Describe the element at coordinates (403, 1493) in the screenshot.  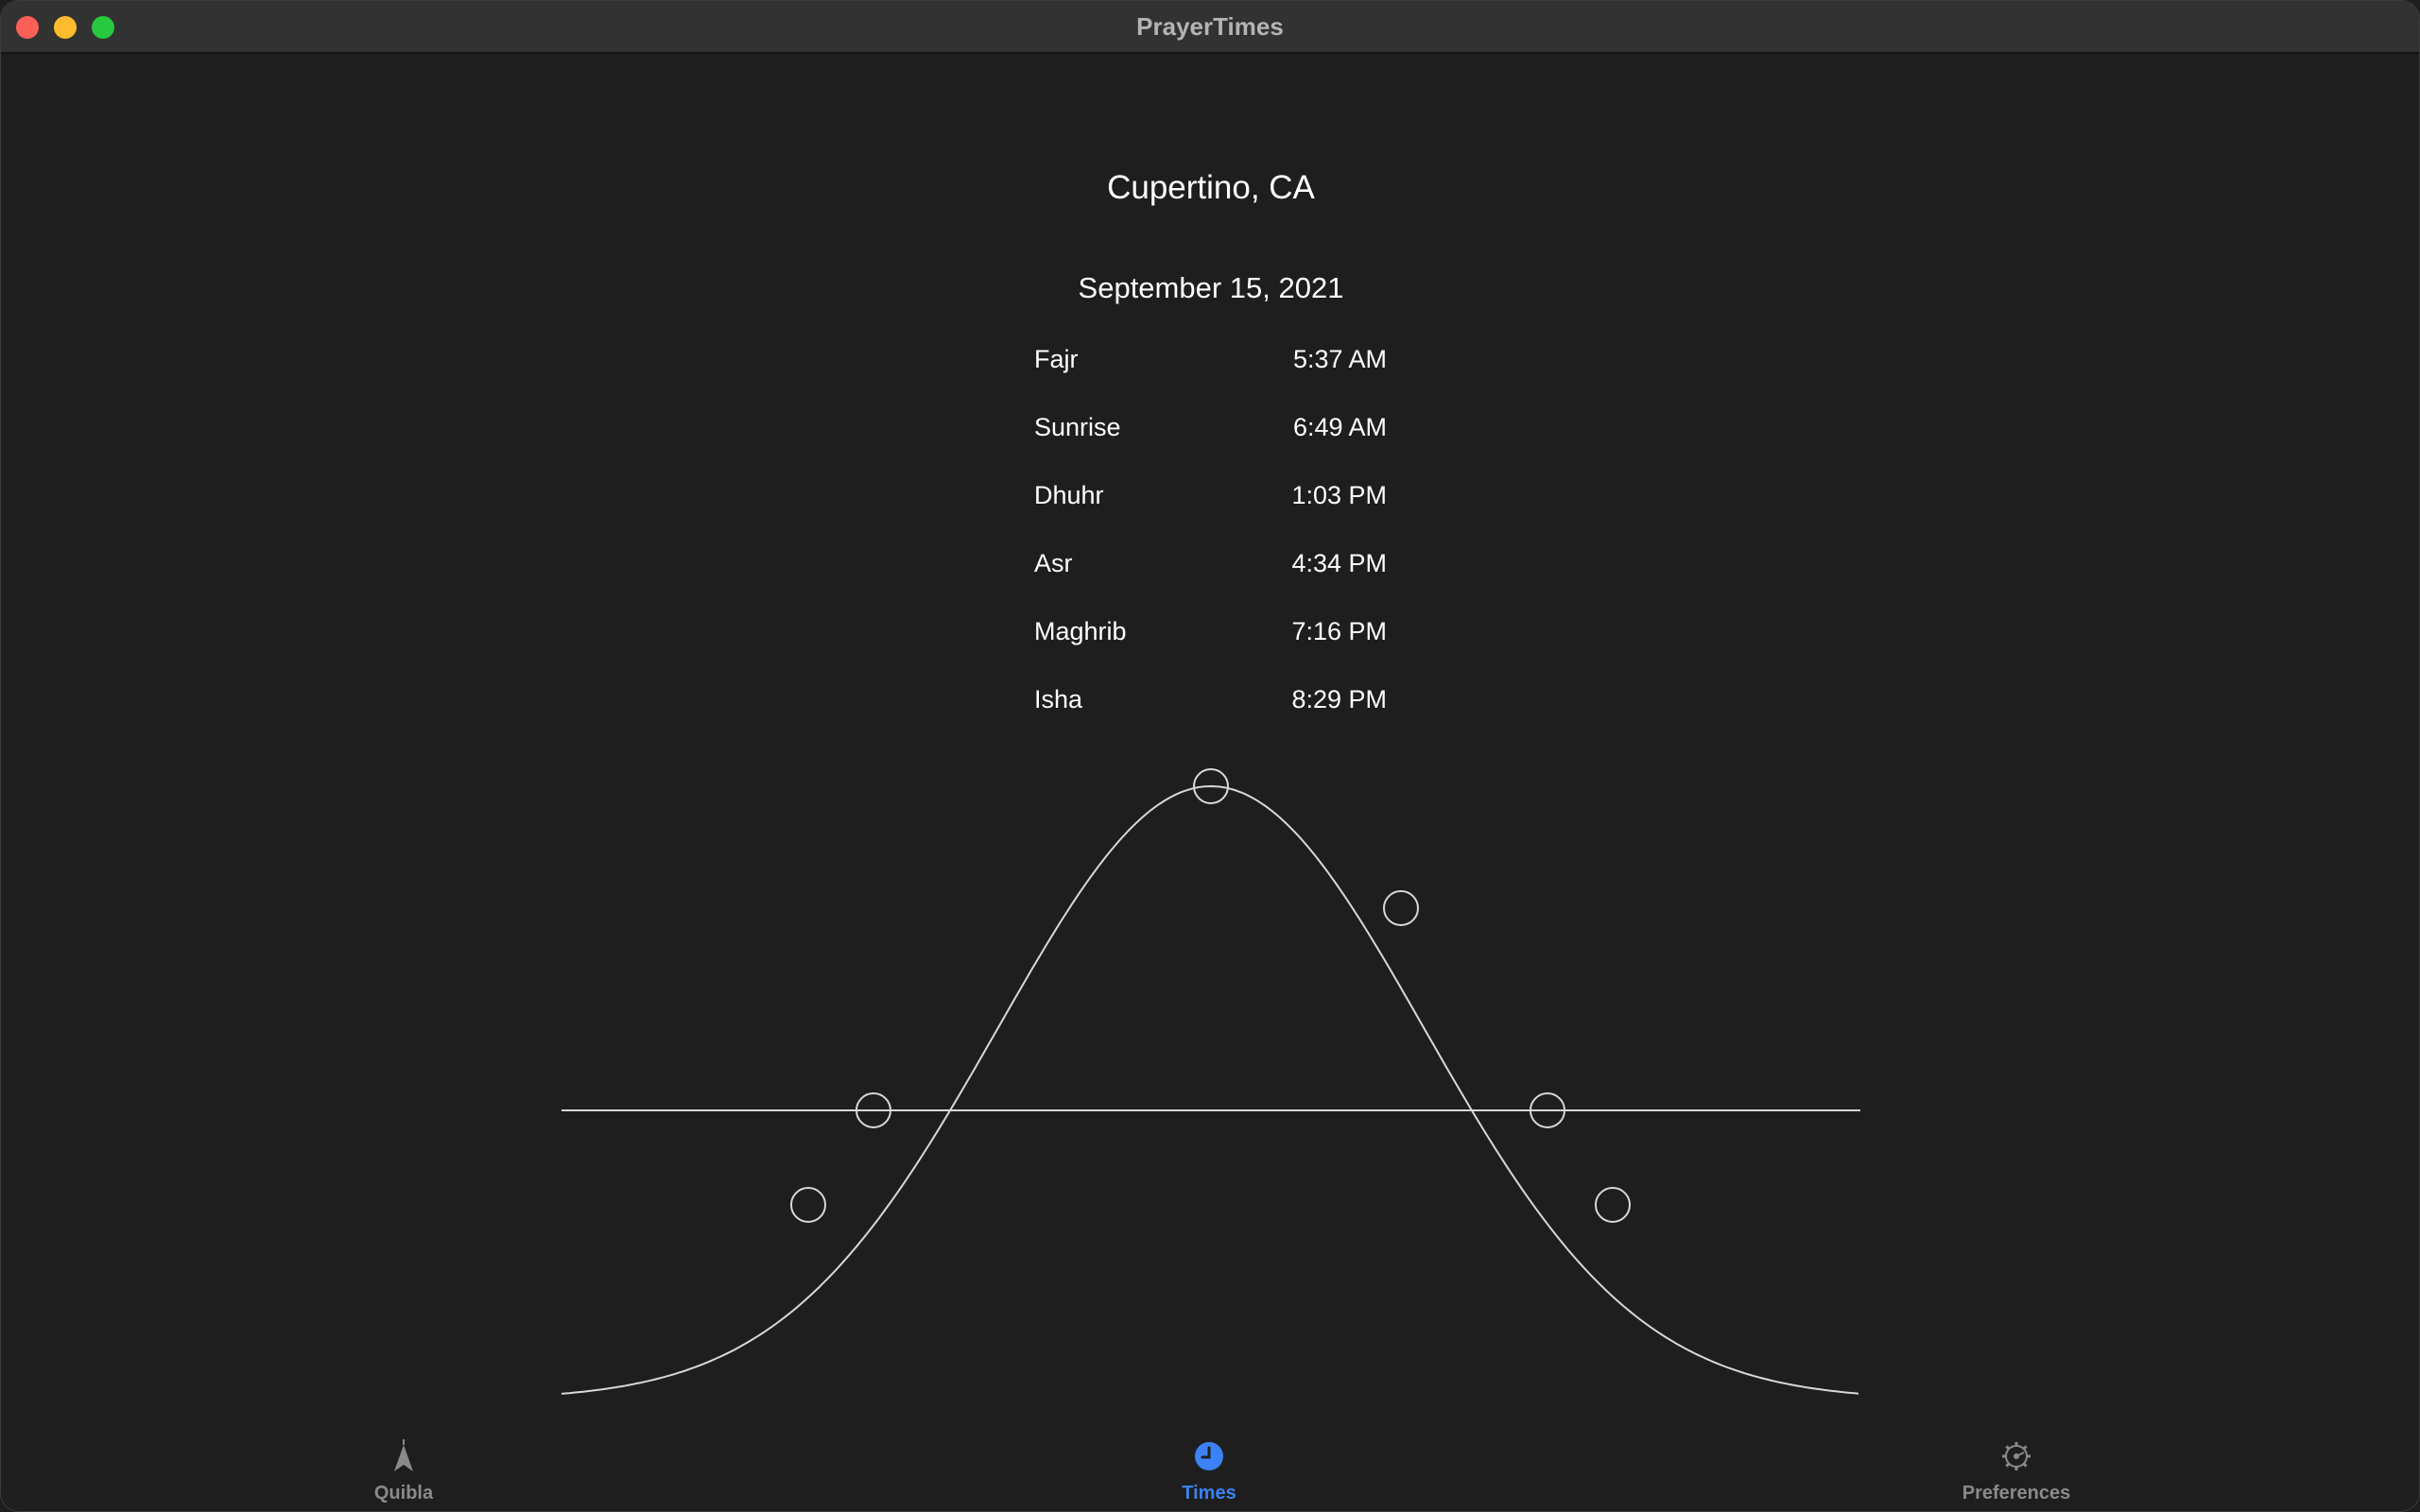
I see `tab-label: Quibla` at that location.